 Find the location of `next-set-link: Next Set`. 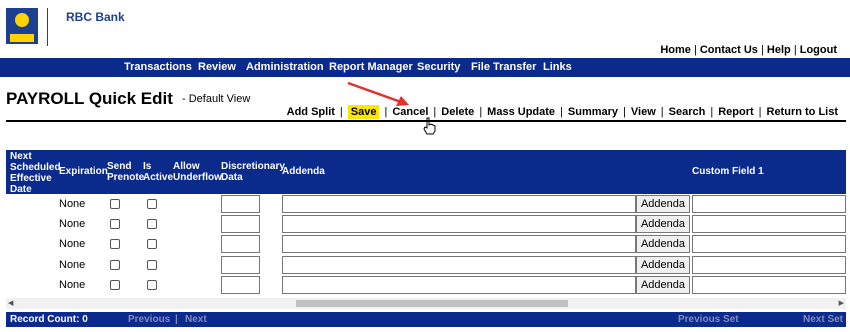

next-set-link: Next Set is located at coordinates (823, 319).